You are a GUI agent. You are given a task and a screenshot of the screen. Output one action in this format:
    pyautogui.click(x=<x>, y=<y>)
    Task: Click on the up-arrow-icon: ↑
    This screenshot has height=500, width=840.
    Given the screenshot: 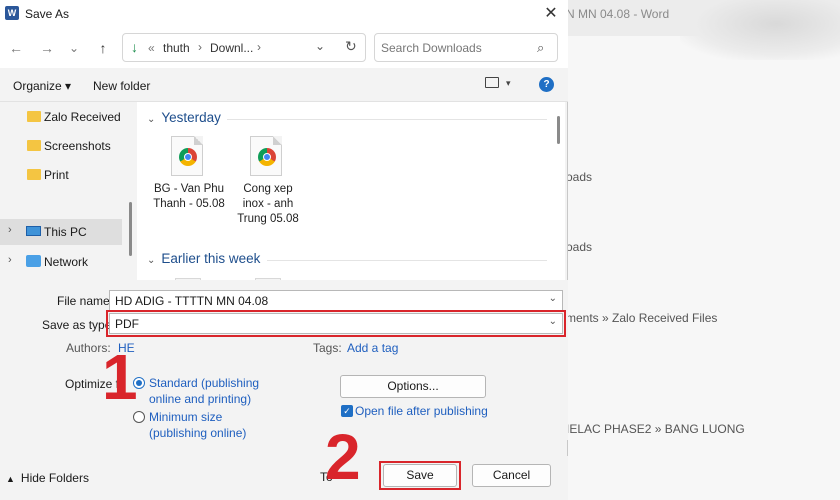 What is the action you would take?
    pyautogui.click(x=103, y=48)
    